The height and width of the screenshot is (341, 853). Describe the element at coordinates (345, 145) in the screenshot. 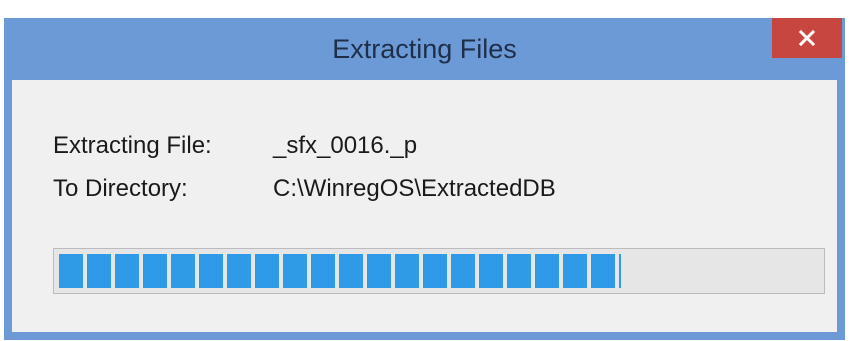

I see `extracting-file-value: _sfx_0016._p` at that location.